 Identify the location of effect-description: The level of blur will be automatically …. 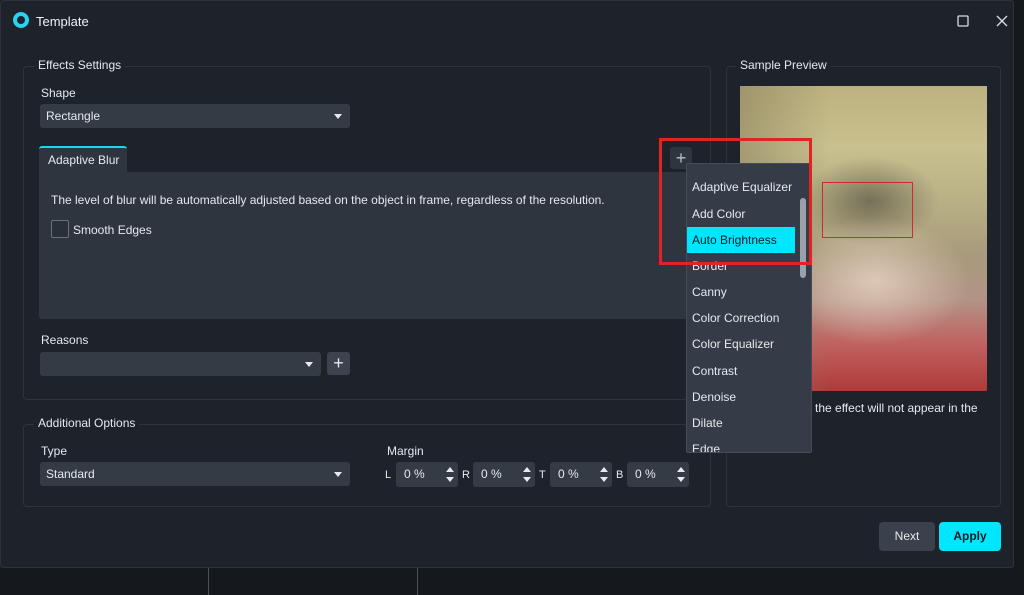
(328, 200).